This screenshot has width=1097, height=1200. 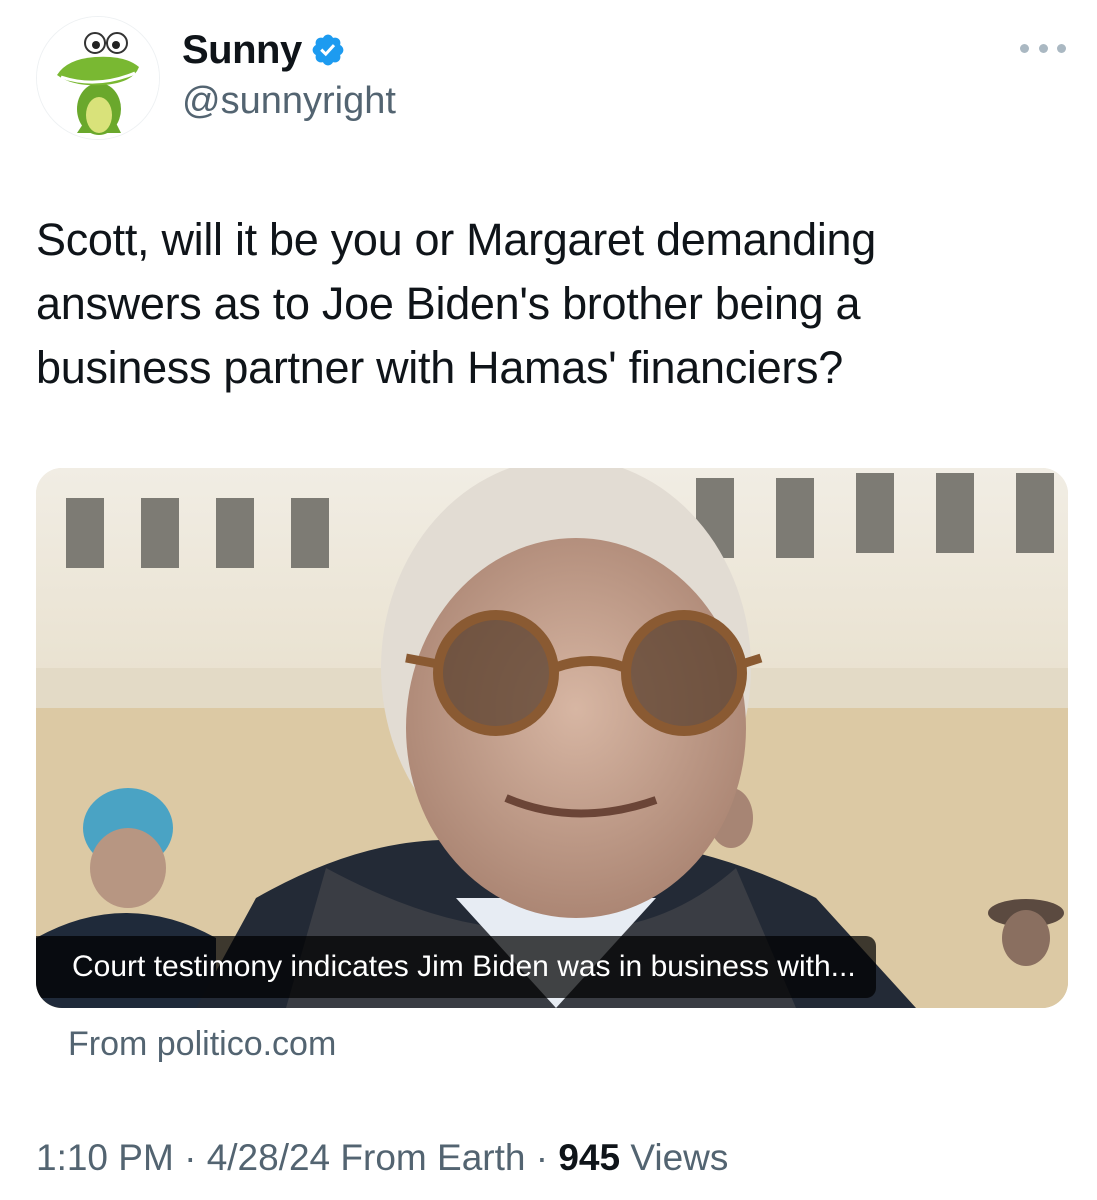 I want to click on avatar, so click(x=98, y=78).